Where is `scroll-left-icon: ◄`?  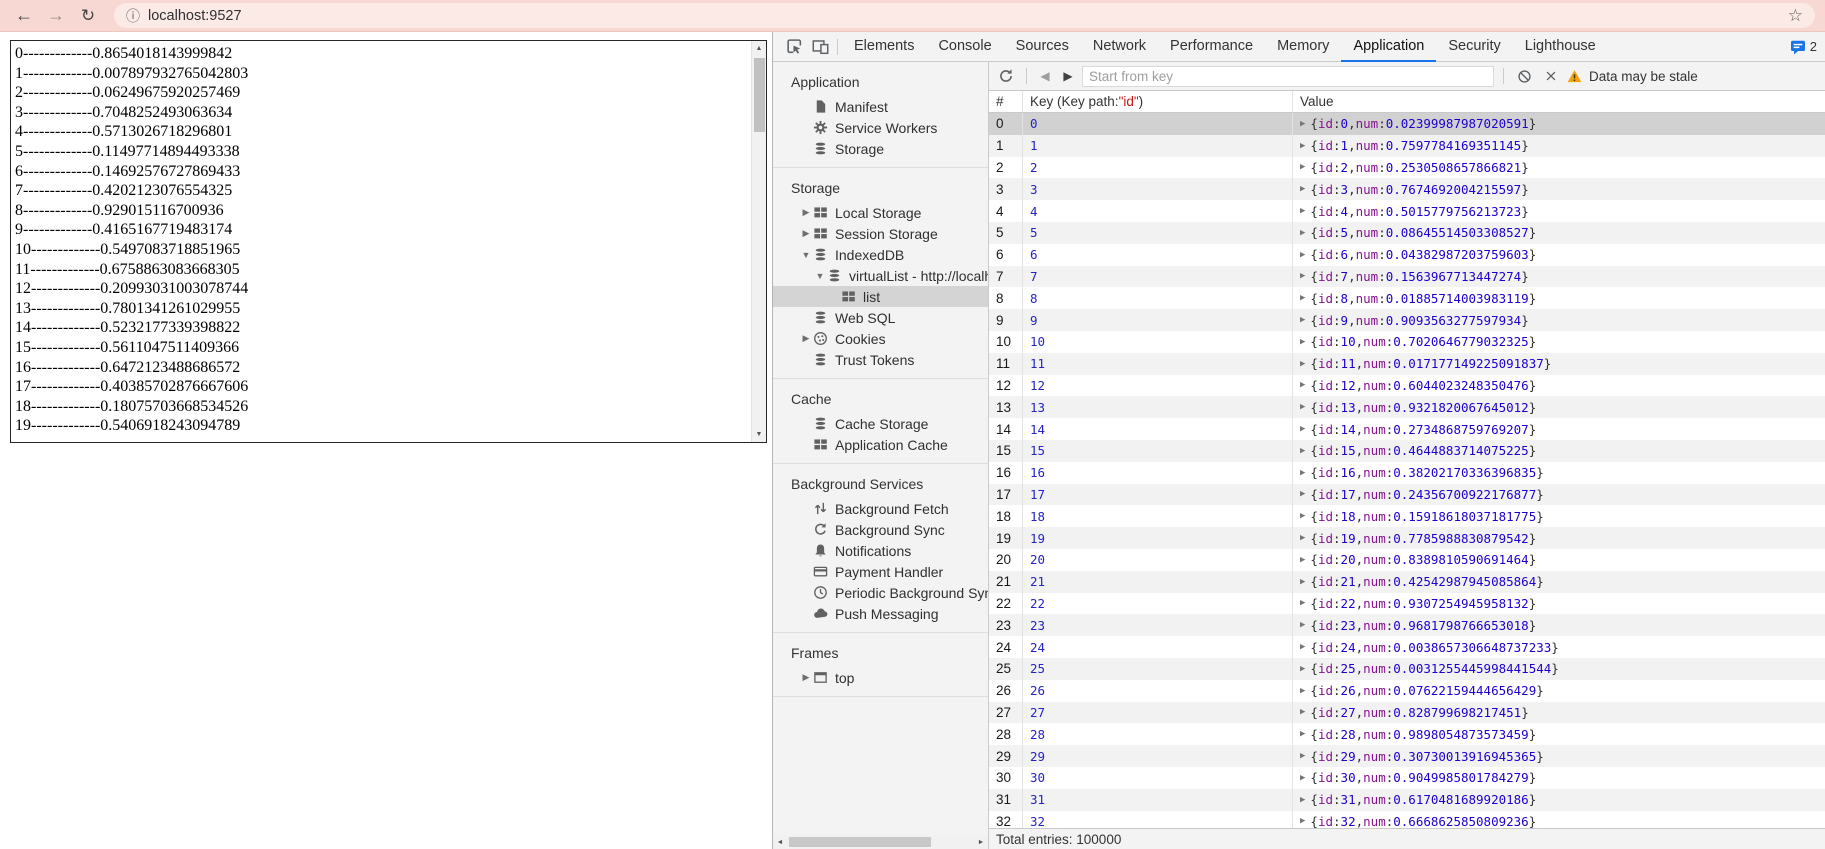 scroll-left-icon: ◄ is located at coordinates (780, 842).